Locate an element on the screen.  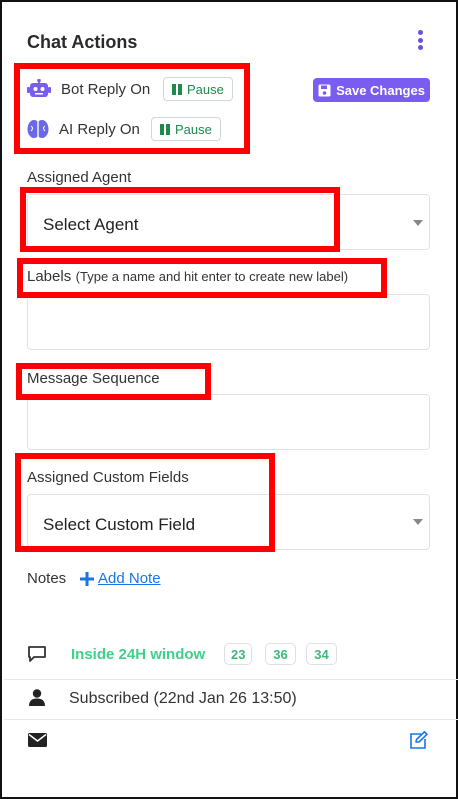
ai-reply-pause-label: Pause is located at coordinates (193, 129).